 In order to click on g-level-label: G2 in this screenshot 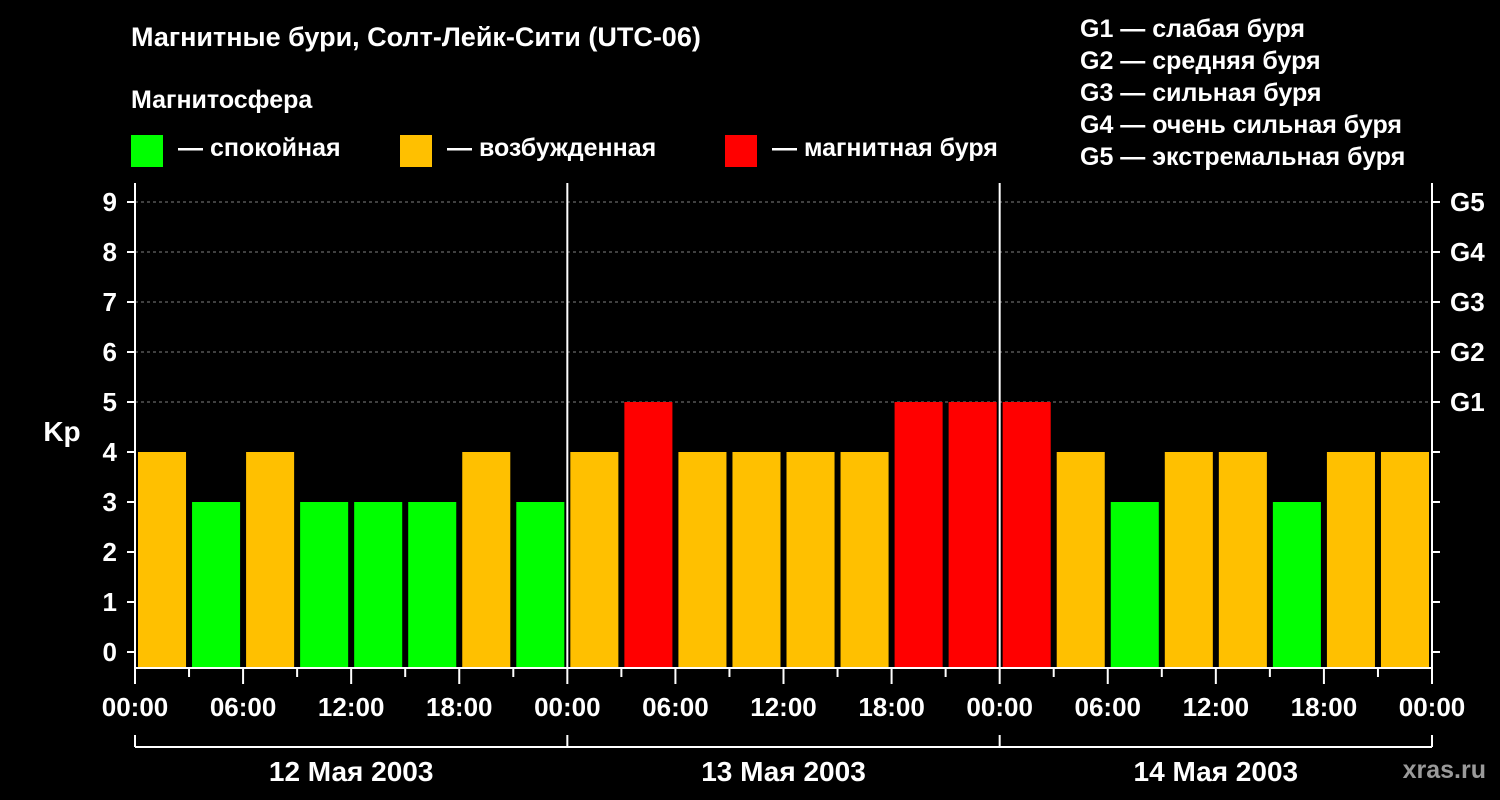, I will do `click(1467, 352)`.